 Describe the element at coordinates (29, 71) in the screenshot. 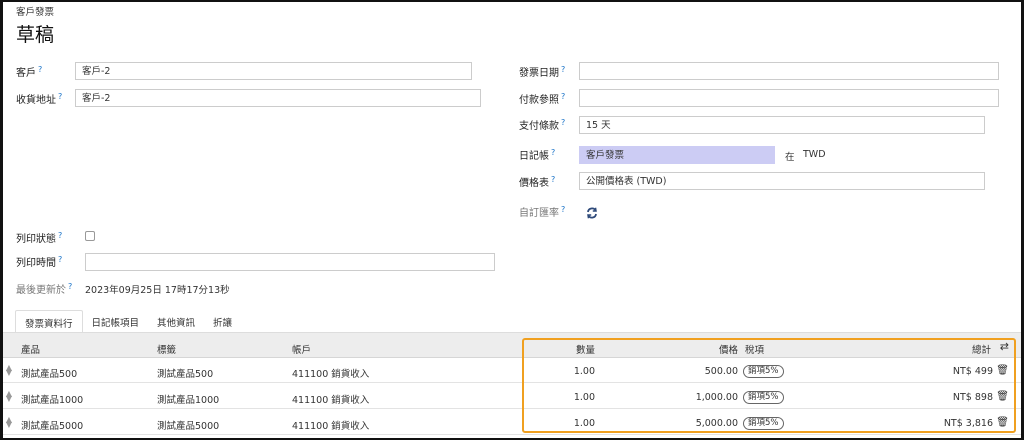

I see `customer-label: 客戶?` at that location.